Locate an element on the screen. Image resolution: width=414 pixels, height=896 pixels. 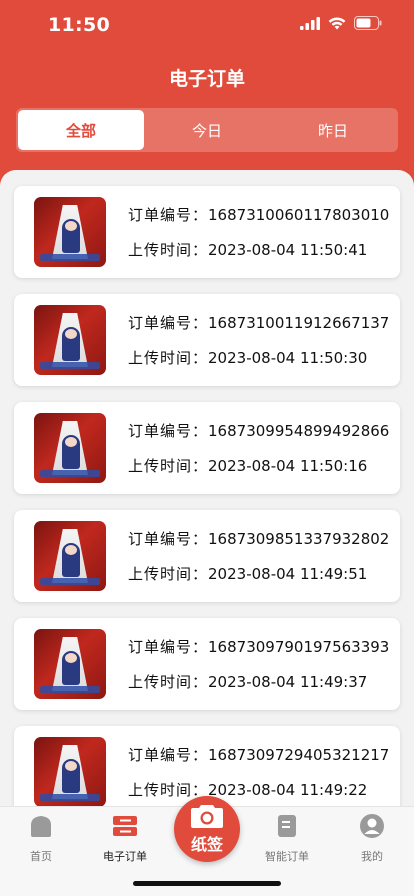
tabbar-smart-orders-label: 智能订单 is located at coordinates (287, 856).